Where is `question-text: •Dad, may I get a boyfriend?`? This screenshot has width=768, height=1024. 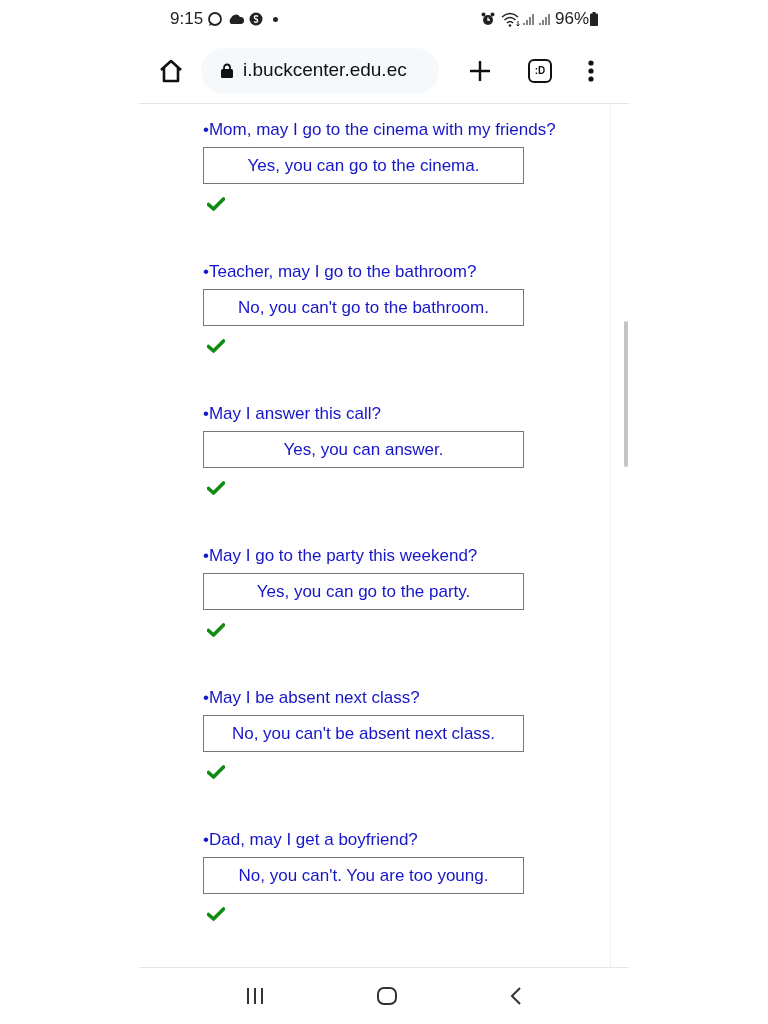
question-text: •Dad, may I get a boyfriend? is located at coordinates (311, 840).